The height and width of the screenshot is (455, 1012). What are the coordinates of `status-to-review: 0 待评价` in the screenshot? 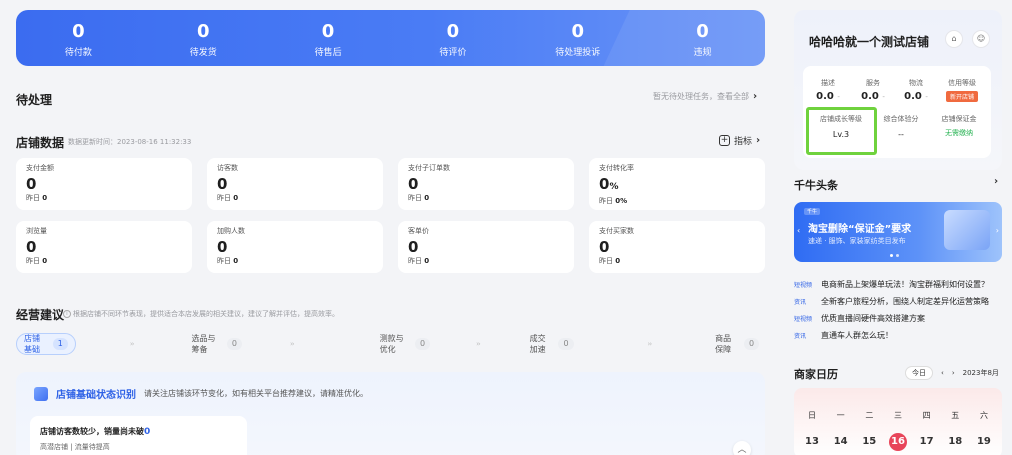 It's located at (452, 38).